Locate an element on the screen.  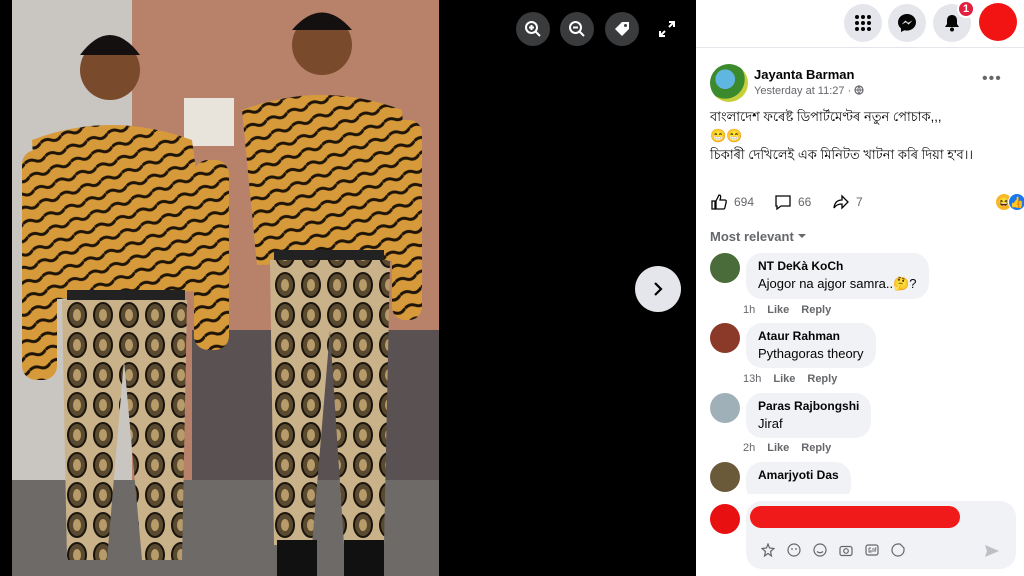
menu-button is located at coordinates (863, 23).